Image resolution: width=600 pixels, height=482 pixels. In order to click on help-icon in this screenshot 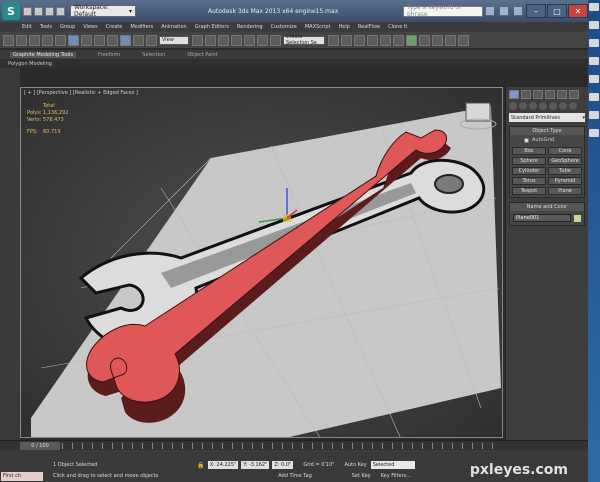, I will do `click(518, 11)`.